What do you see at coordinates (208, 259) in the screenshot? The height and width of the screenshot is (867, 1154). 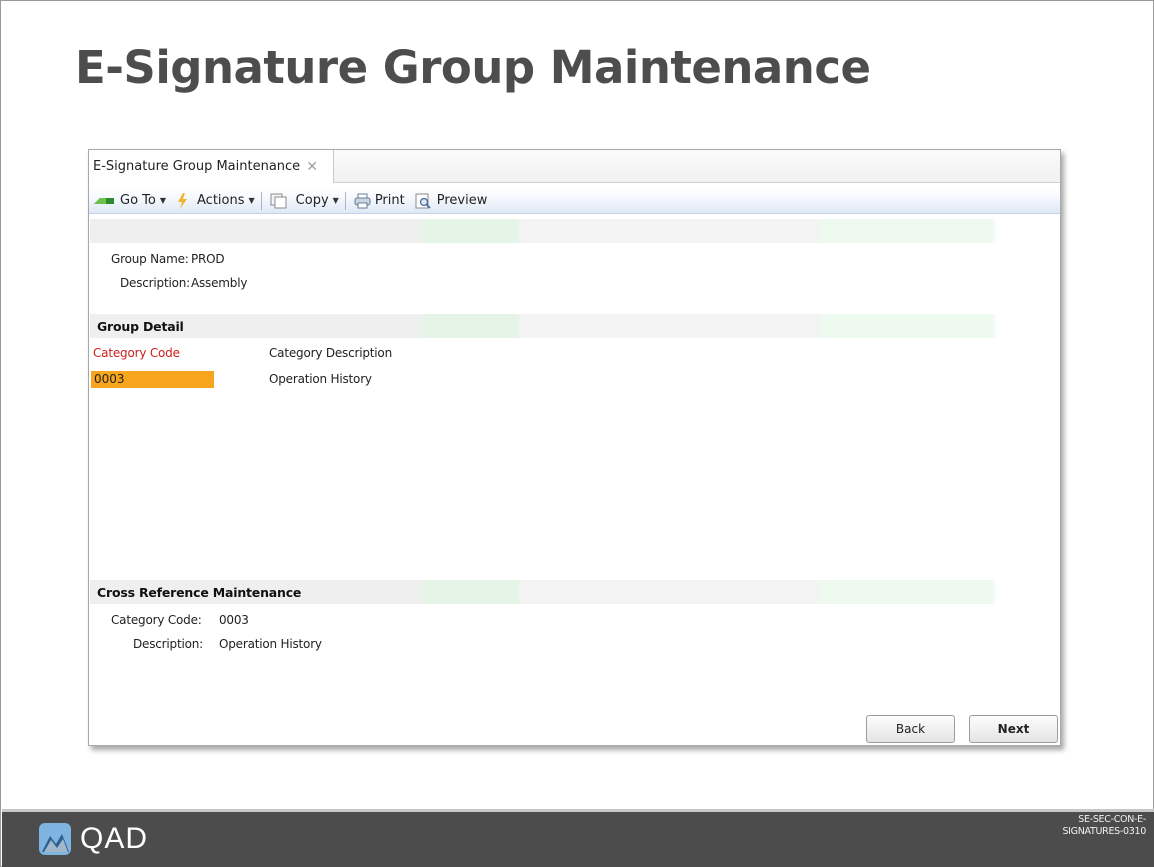 I see `group-name-value: PROD` at bounding box center [208, 259].